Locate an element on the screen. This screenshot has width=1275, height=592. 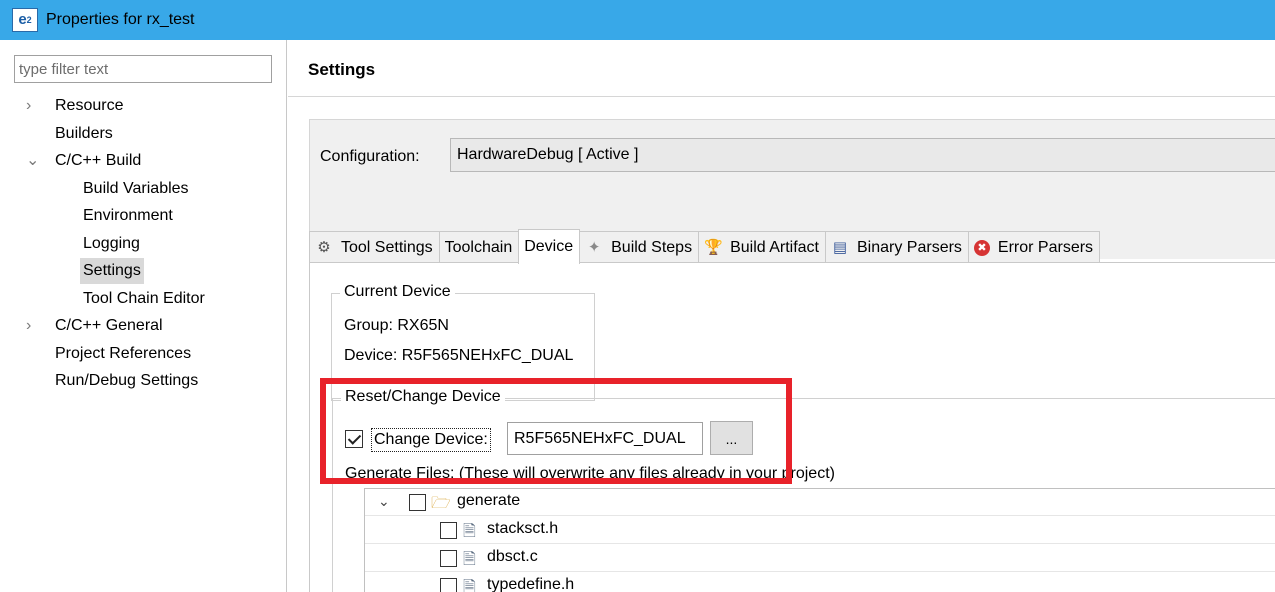
tab-label: Toolchain is located at coordinates (478, 247).